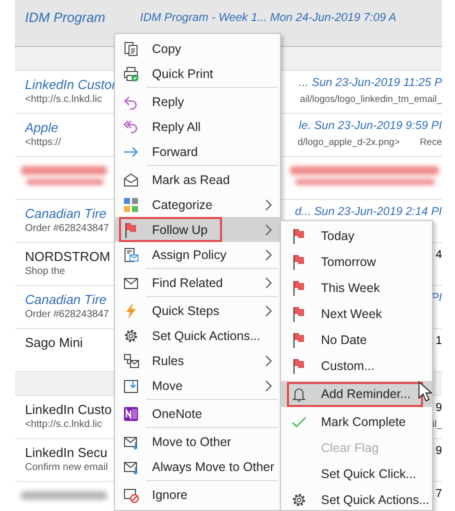 The image size is (455, 511). What do you see at coordinates (65, 17) in the screenshot?
I see `sender-name: IDM Program` at bounding box center [65, 17].